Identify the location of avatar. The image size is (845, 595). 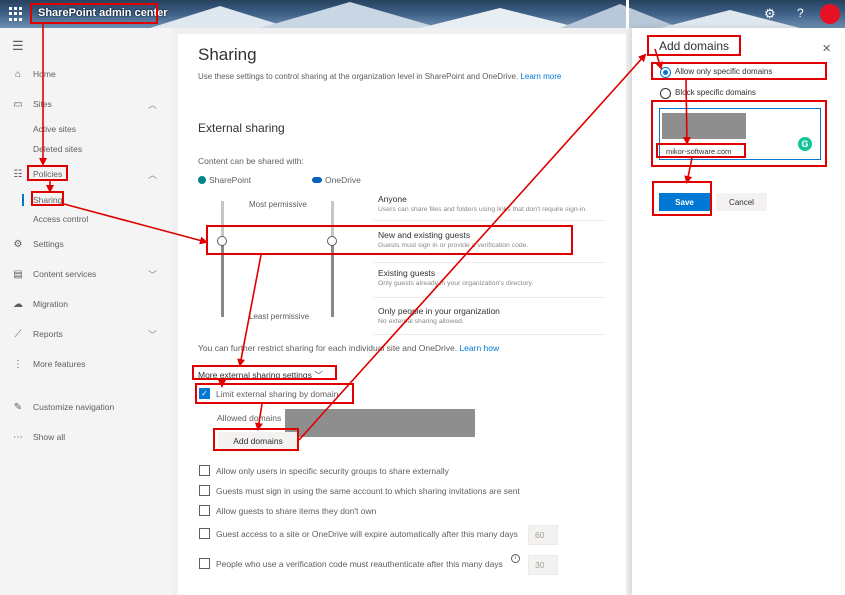
(830, 14).